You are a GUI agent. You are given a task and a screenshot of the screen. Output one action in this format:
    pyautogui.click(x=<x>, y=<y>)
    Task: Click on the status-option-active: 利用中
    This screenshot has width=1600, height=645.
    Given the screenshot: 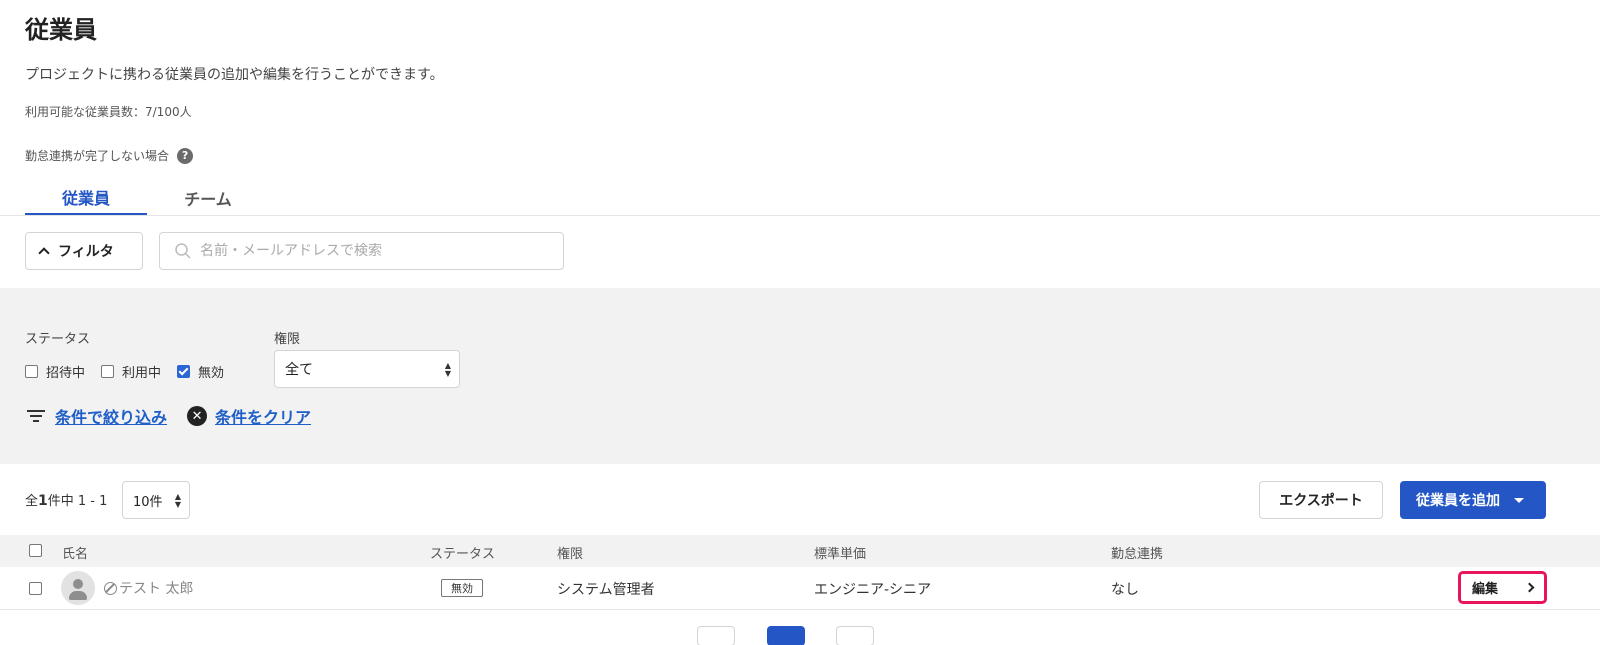 What is the action you would take?
    pyautogui.click(x=131, y=371)
    